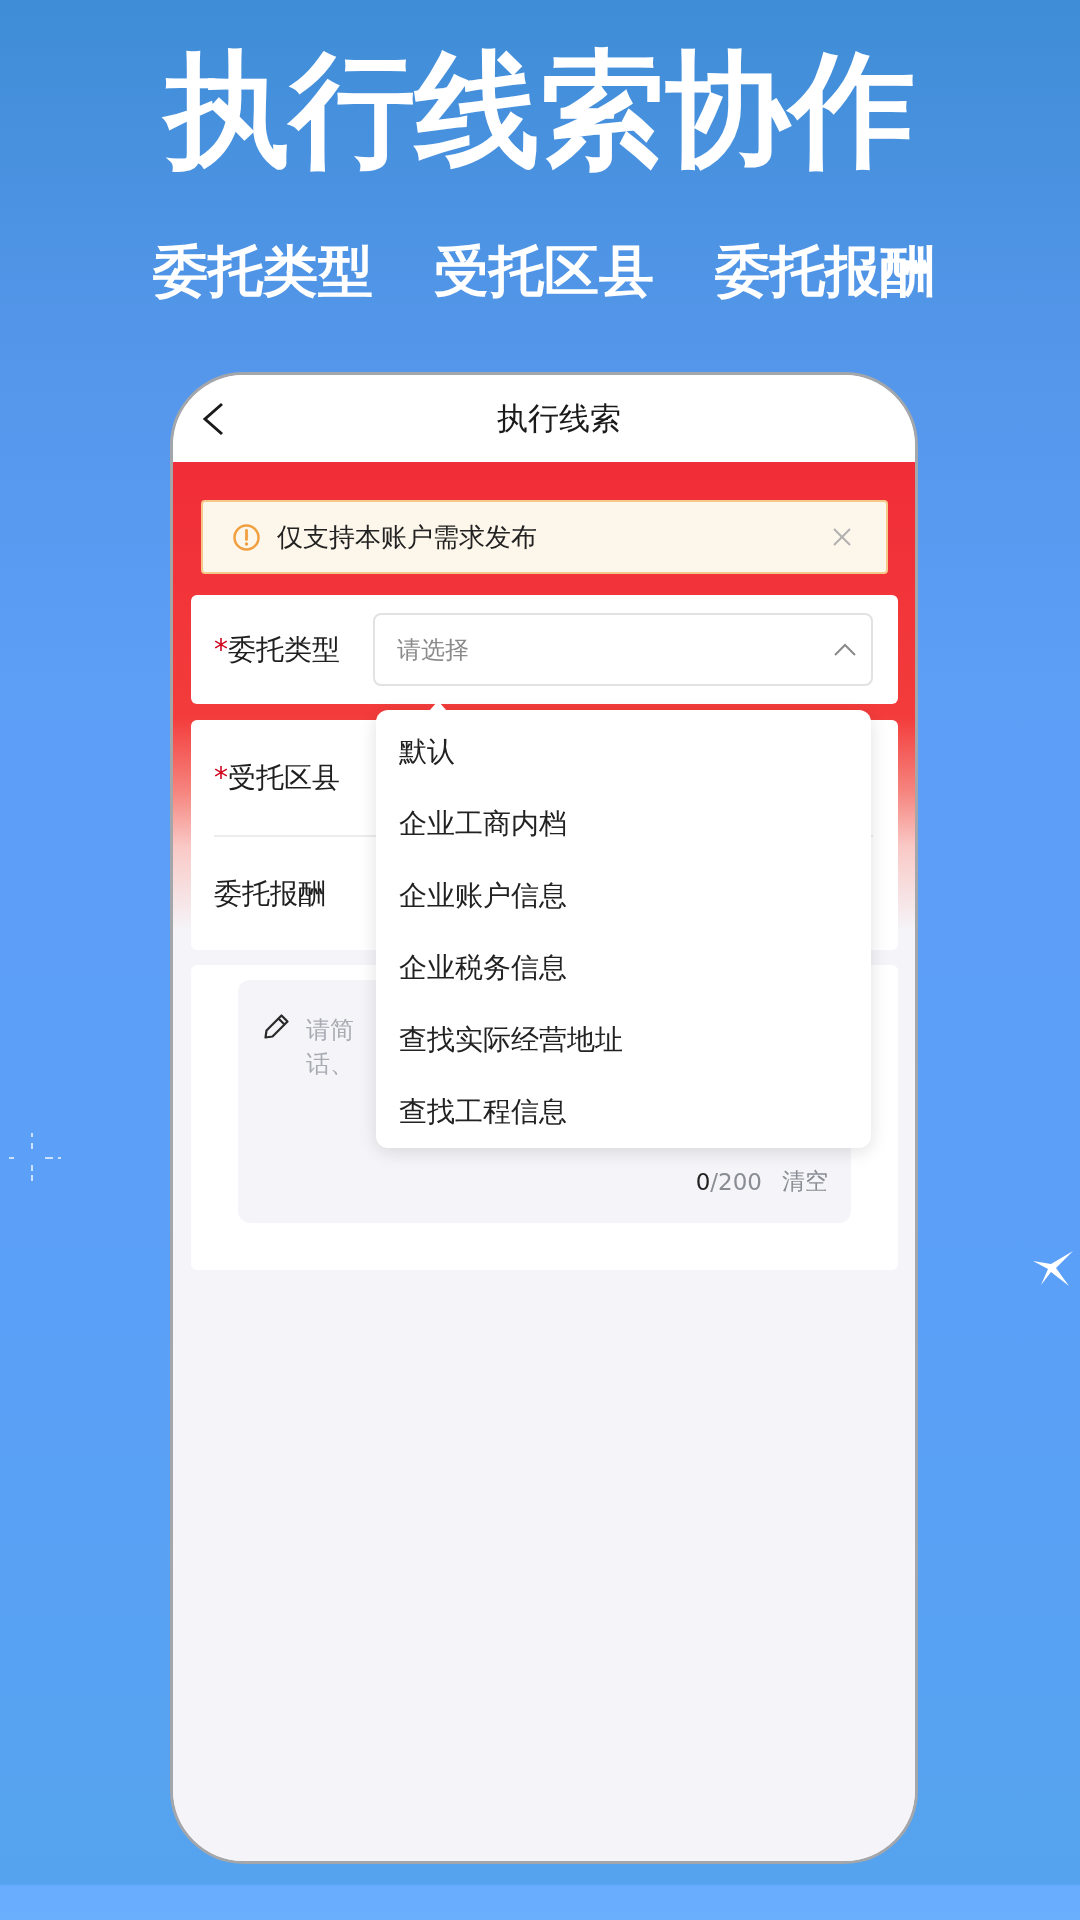  What do you see at coordinates (623, 824) in the screenshot?
I see `dropdown-option: 企业工商内档` at bounding box center [623, 824].